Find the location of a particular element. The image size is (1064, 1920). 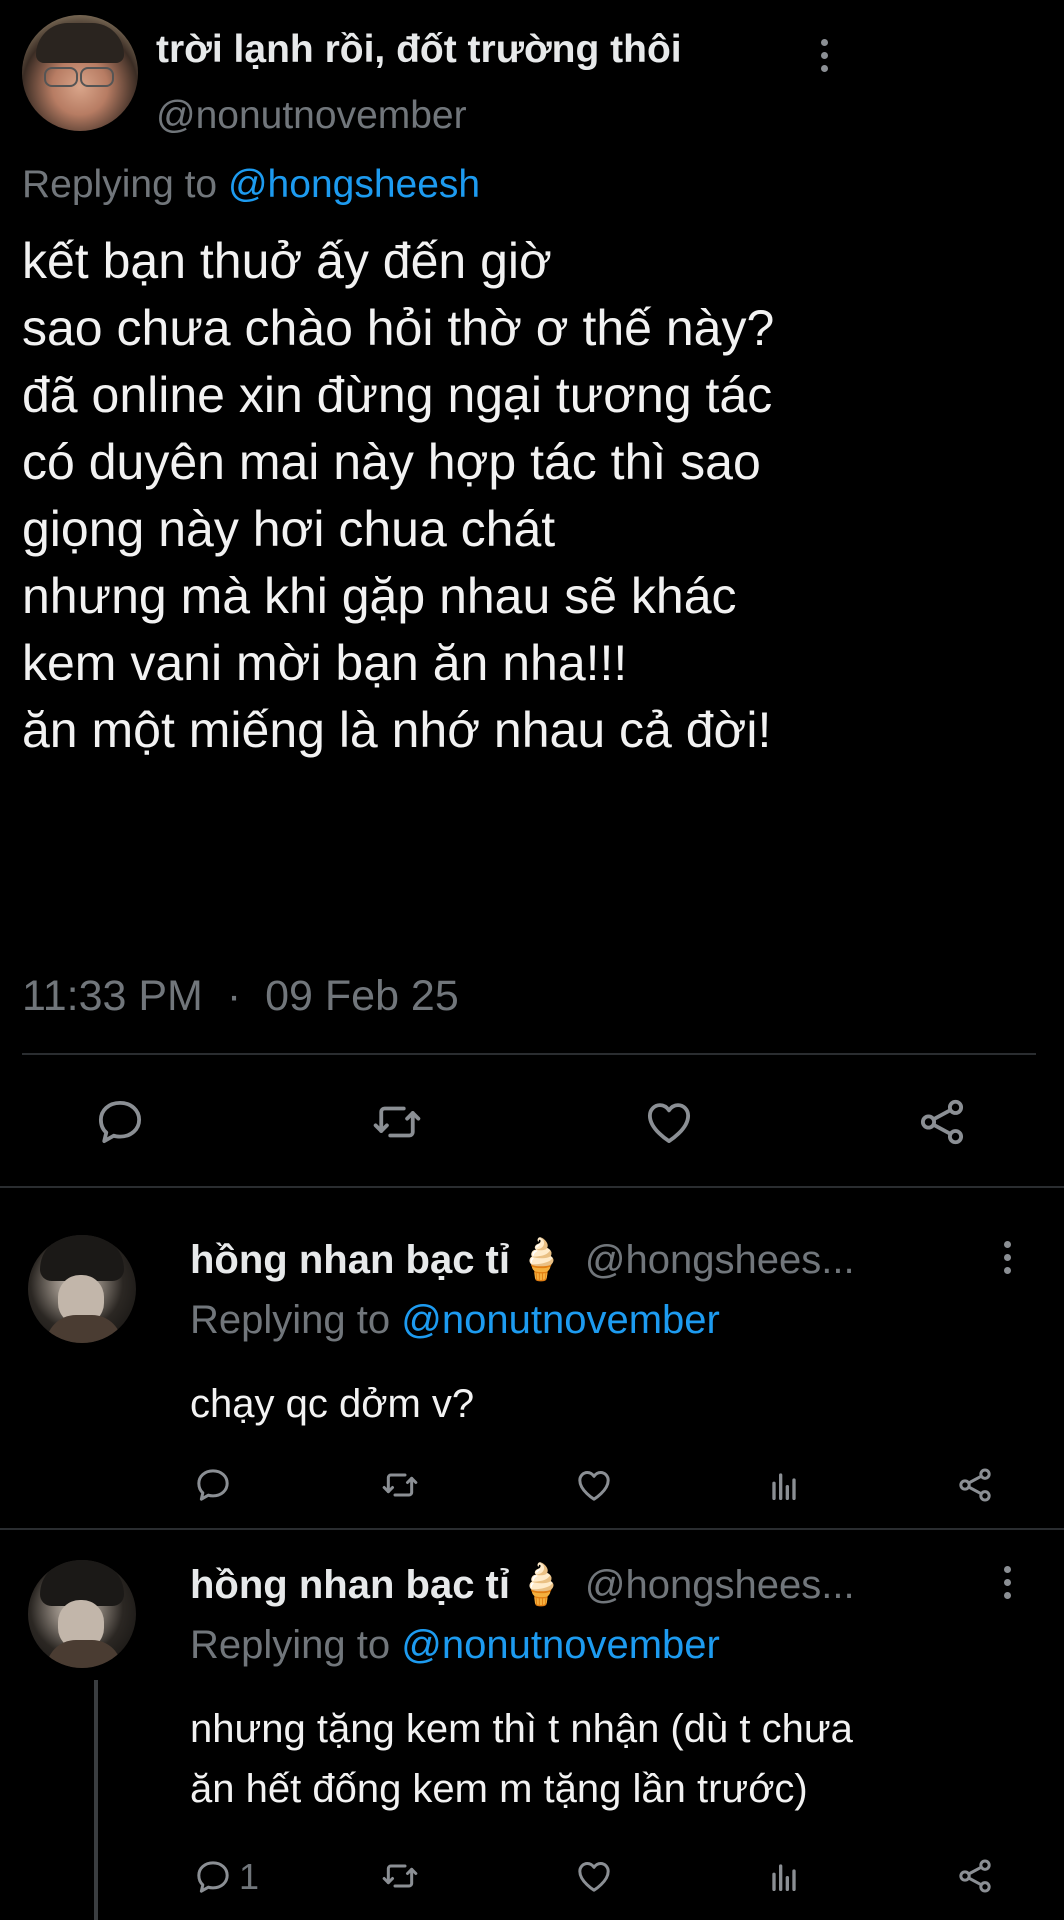

tweet-line: ăn một miếng là nhớ nhau cả đời! is located at coordinates (397, 730).